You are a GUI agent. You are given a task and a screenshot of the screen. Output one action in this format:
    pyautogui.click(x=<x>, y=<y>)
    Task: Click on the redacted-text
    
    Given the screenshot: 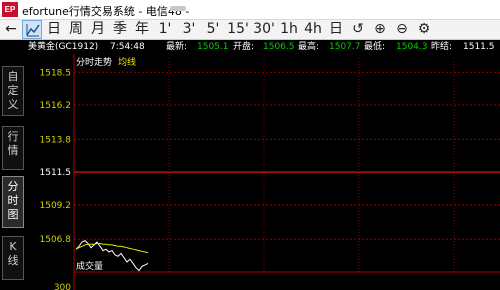 What is the action you would take?
    pyautogui.click(x=178, y=8)
    